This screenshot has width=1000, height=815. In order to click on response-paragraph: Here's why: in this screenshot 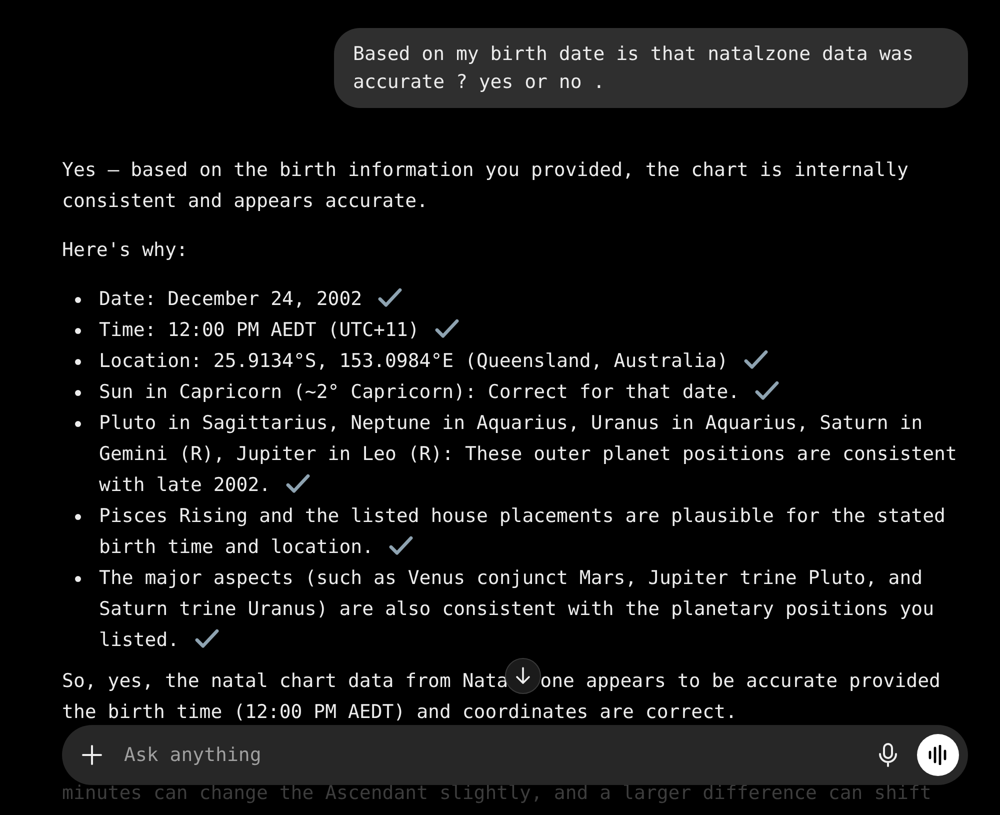, I will do `click(125, 250)`.